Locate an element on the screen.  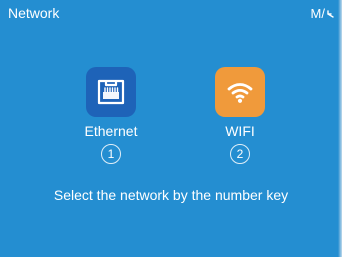
wifi-icon is located at coordinates (240, 93).